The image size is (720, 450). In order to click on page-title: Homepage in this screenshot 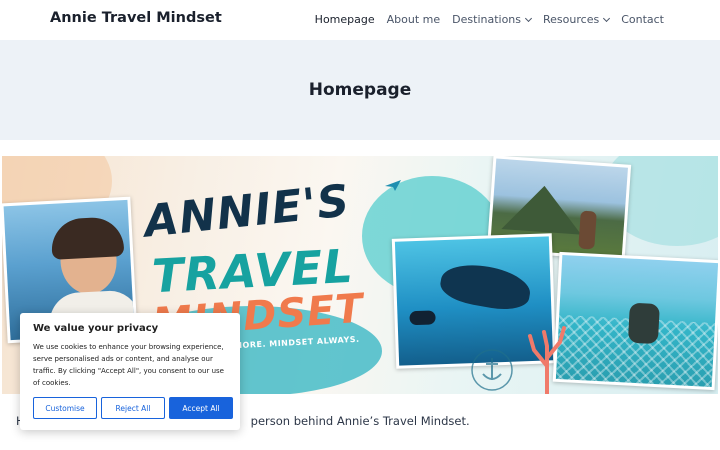, I will do `click(360, 90)`.